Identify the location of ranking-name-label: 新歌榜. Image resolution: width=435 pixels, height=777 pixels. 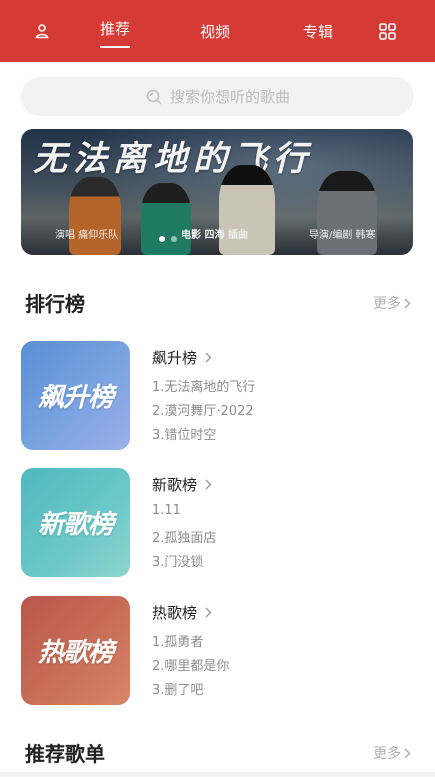
(175, 485).